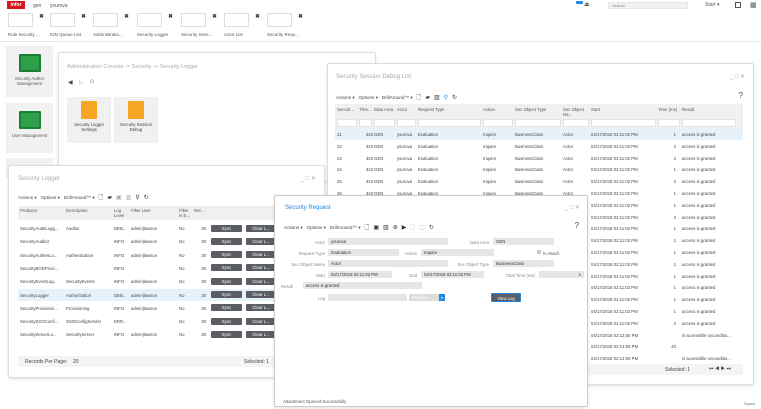  What do you see at coordinates (388, 263) in the screenshot?
I see `sec-object-name-field: Actor` at bounding box center [388, 263].